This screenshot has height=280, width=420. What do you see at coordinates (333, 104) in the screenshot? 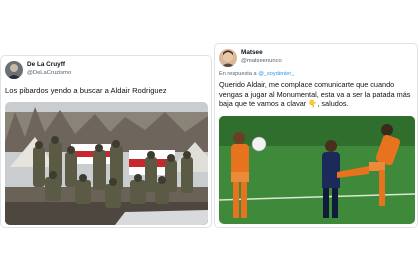
I see `tweet-text-end: , saludos.` at bounding box center [333, 104].